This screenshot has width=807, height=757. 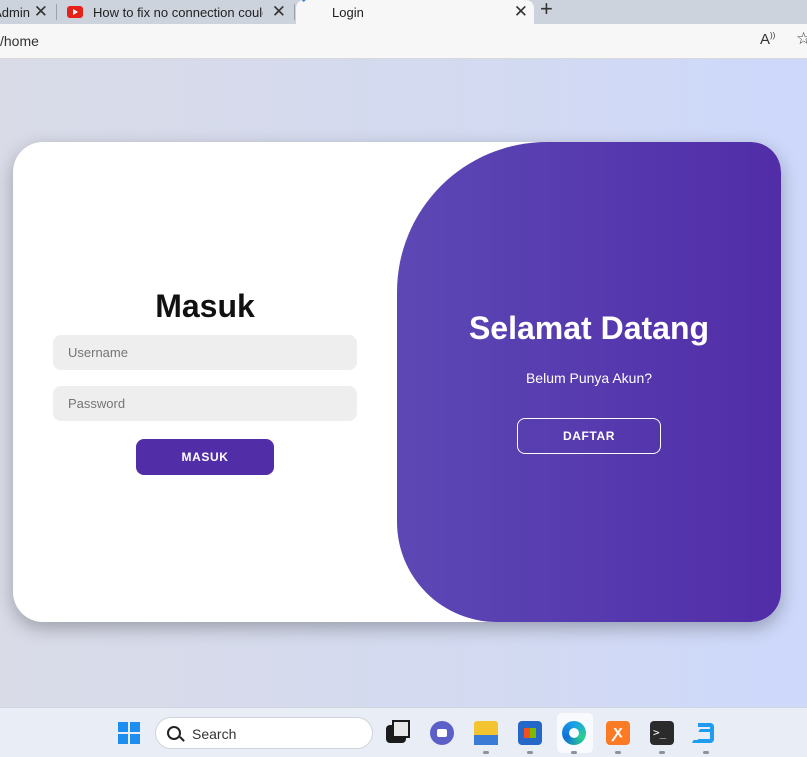 What do you see at coordinates (546, 11) in the screenshot?
I see `new-tab-icon: +` at bounding box center [546, 11].